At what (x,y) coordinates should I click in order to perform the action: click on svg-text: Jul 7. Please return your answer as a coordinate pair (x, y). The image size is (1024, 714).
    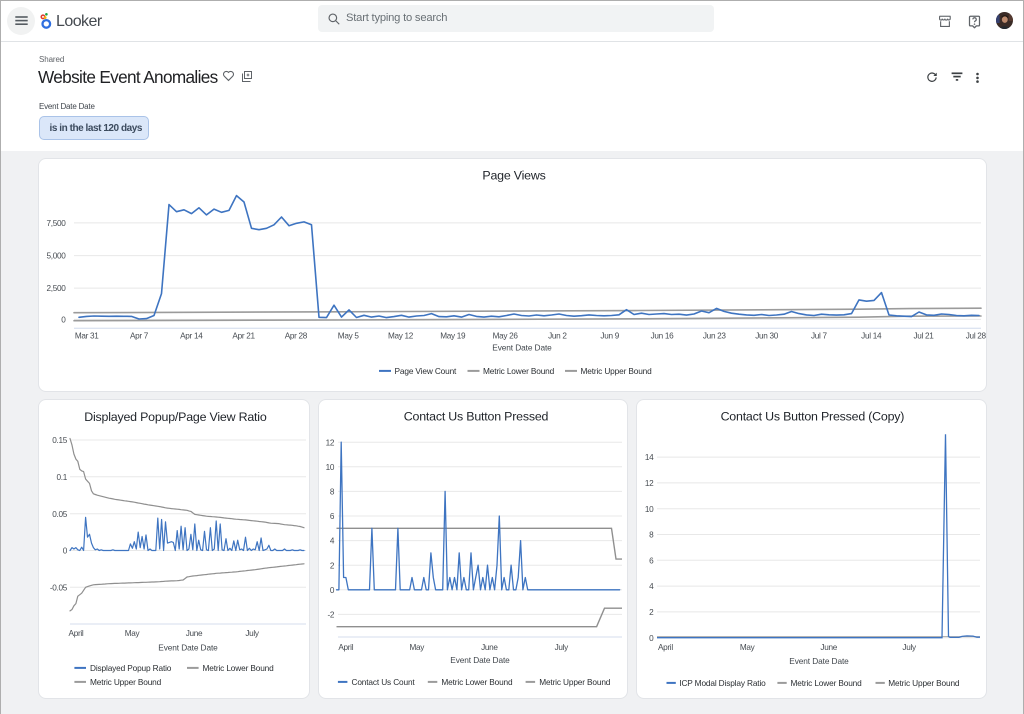
    Looking at the image, I should click on (819, 335).